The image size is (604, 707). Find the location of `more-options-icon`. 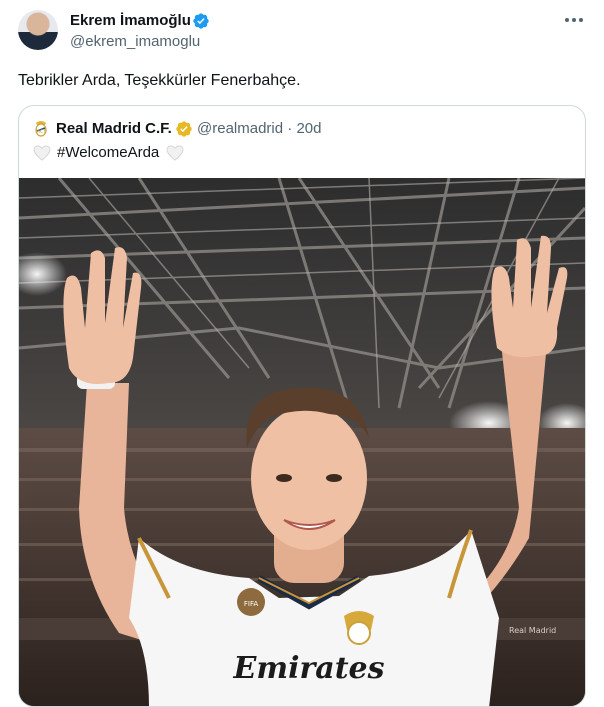

more-options-icon is located at coordinates (574, 20).